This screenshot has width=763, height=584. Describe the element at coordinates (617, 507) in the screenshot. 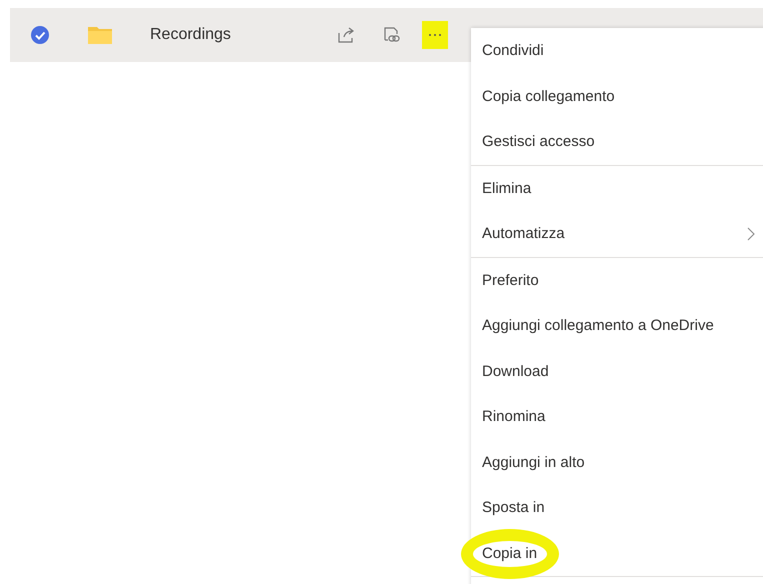

I see `menu-item: Sposta in` at that location.